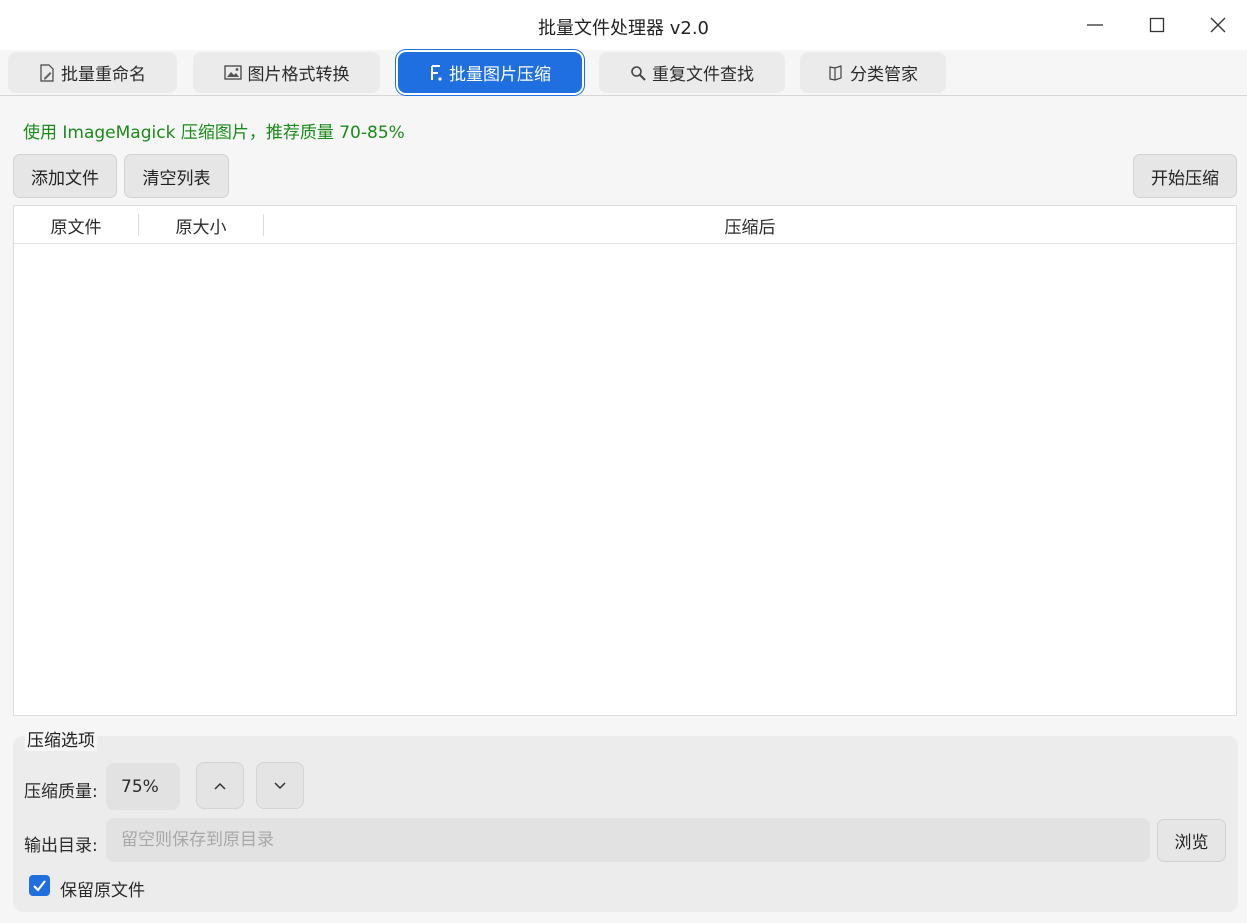 This screenshot has height=923, width=1247. What do you see at coordinates (65, 176) in the screenshot?
I see `add-files-button: 添加文件` at bounding box center [65, 176].